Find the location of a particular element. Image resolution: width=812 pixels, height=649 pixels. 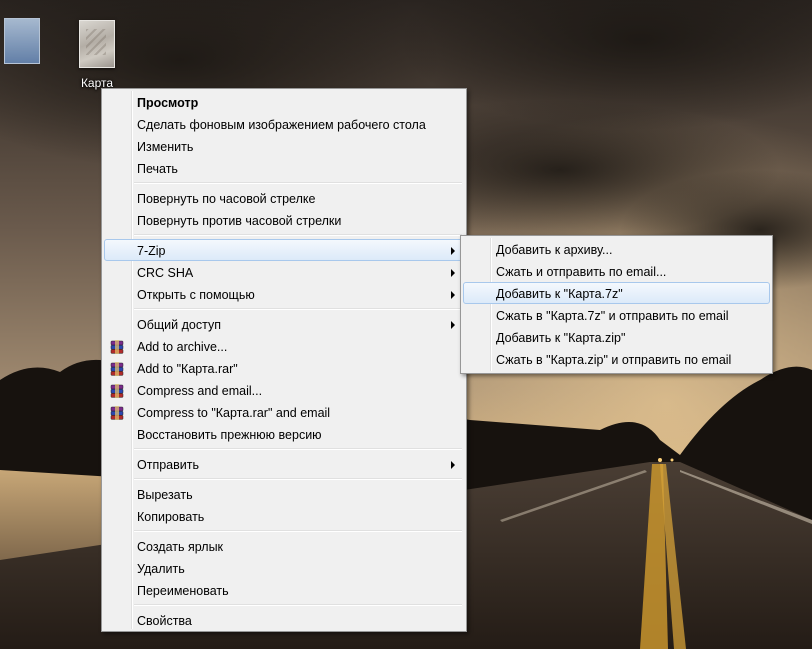

menu-item-сжать-в-карта-zip-и-отправить-по-email: Сжать в "Карта.zip" и отправить по email is located at coordinates (616, 359).